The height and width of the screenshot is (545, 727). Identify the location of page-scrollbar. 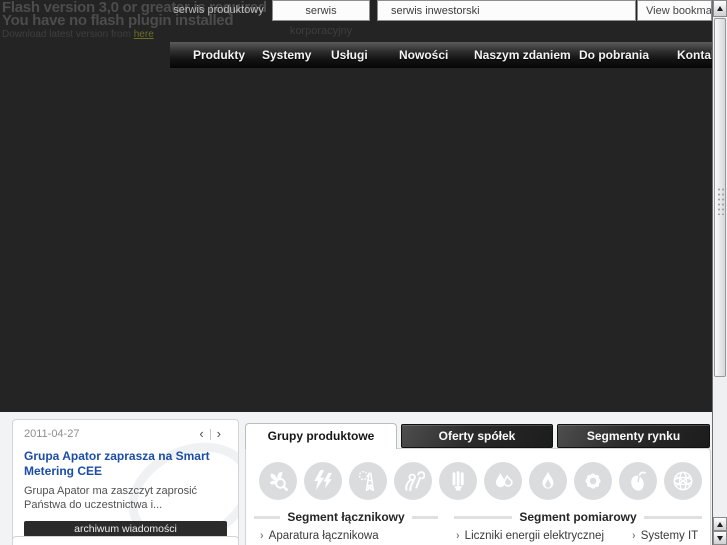
(719, 272).